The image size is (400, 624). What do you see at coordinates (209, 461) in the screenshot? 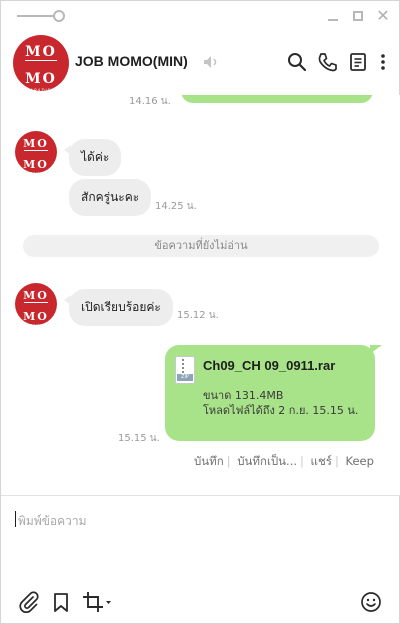
I see `save-file-link: บันทึก` at bounding box center [209, 461].